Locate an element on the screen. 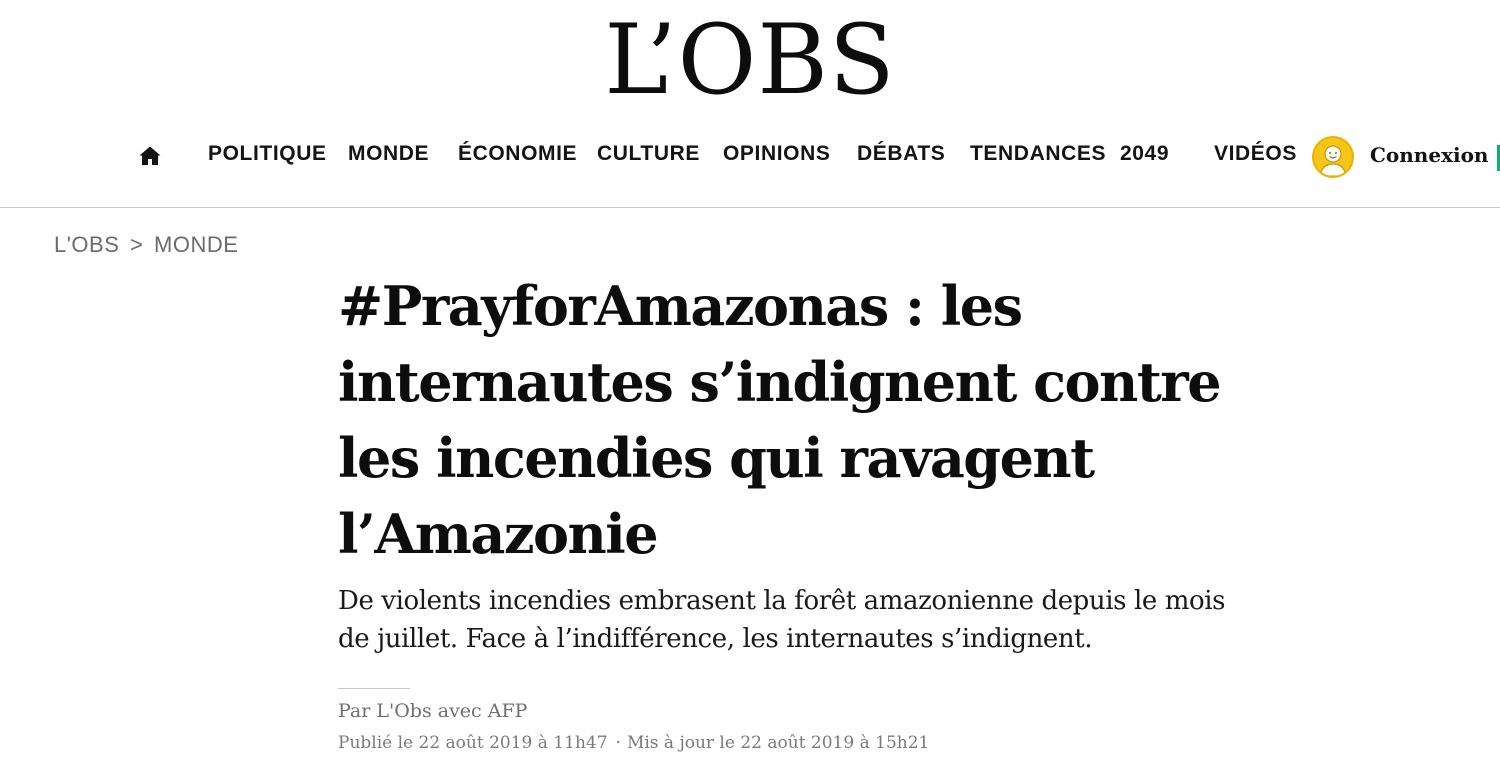 The width and height of the screenshot is (1500, 784). nav-item-opinions: OPINIONS is located at coordinates (776, 154).